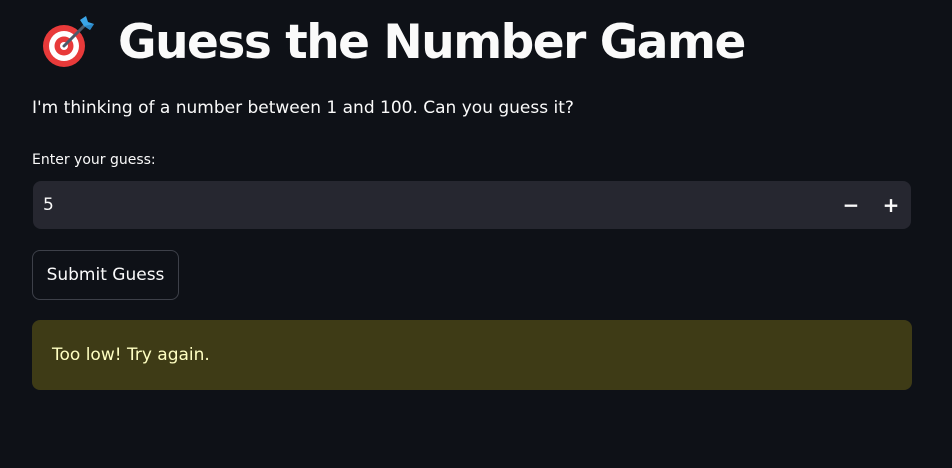  Describe the element at coordinates (472, 355) in the screenshot. I see `feedback-alert: Too low! Try again.` at that location.